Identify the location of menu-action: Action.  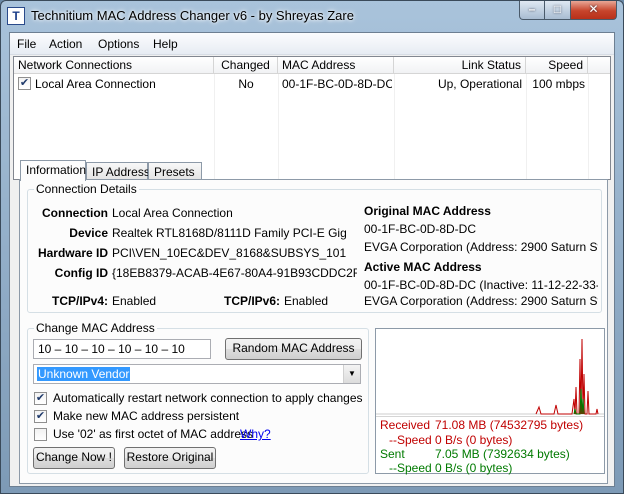
(65, 44).